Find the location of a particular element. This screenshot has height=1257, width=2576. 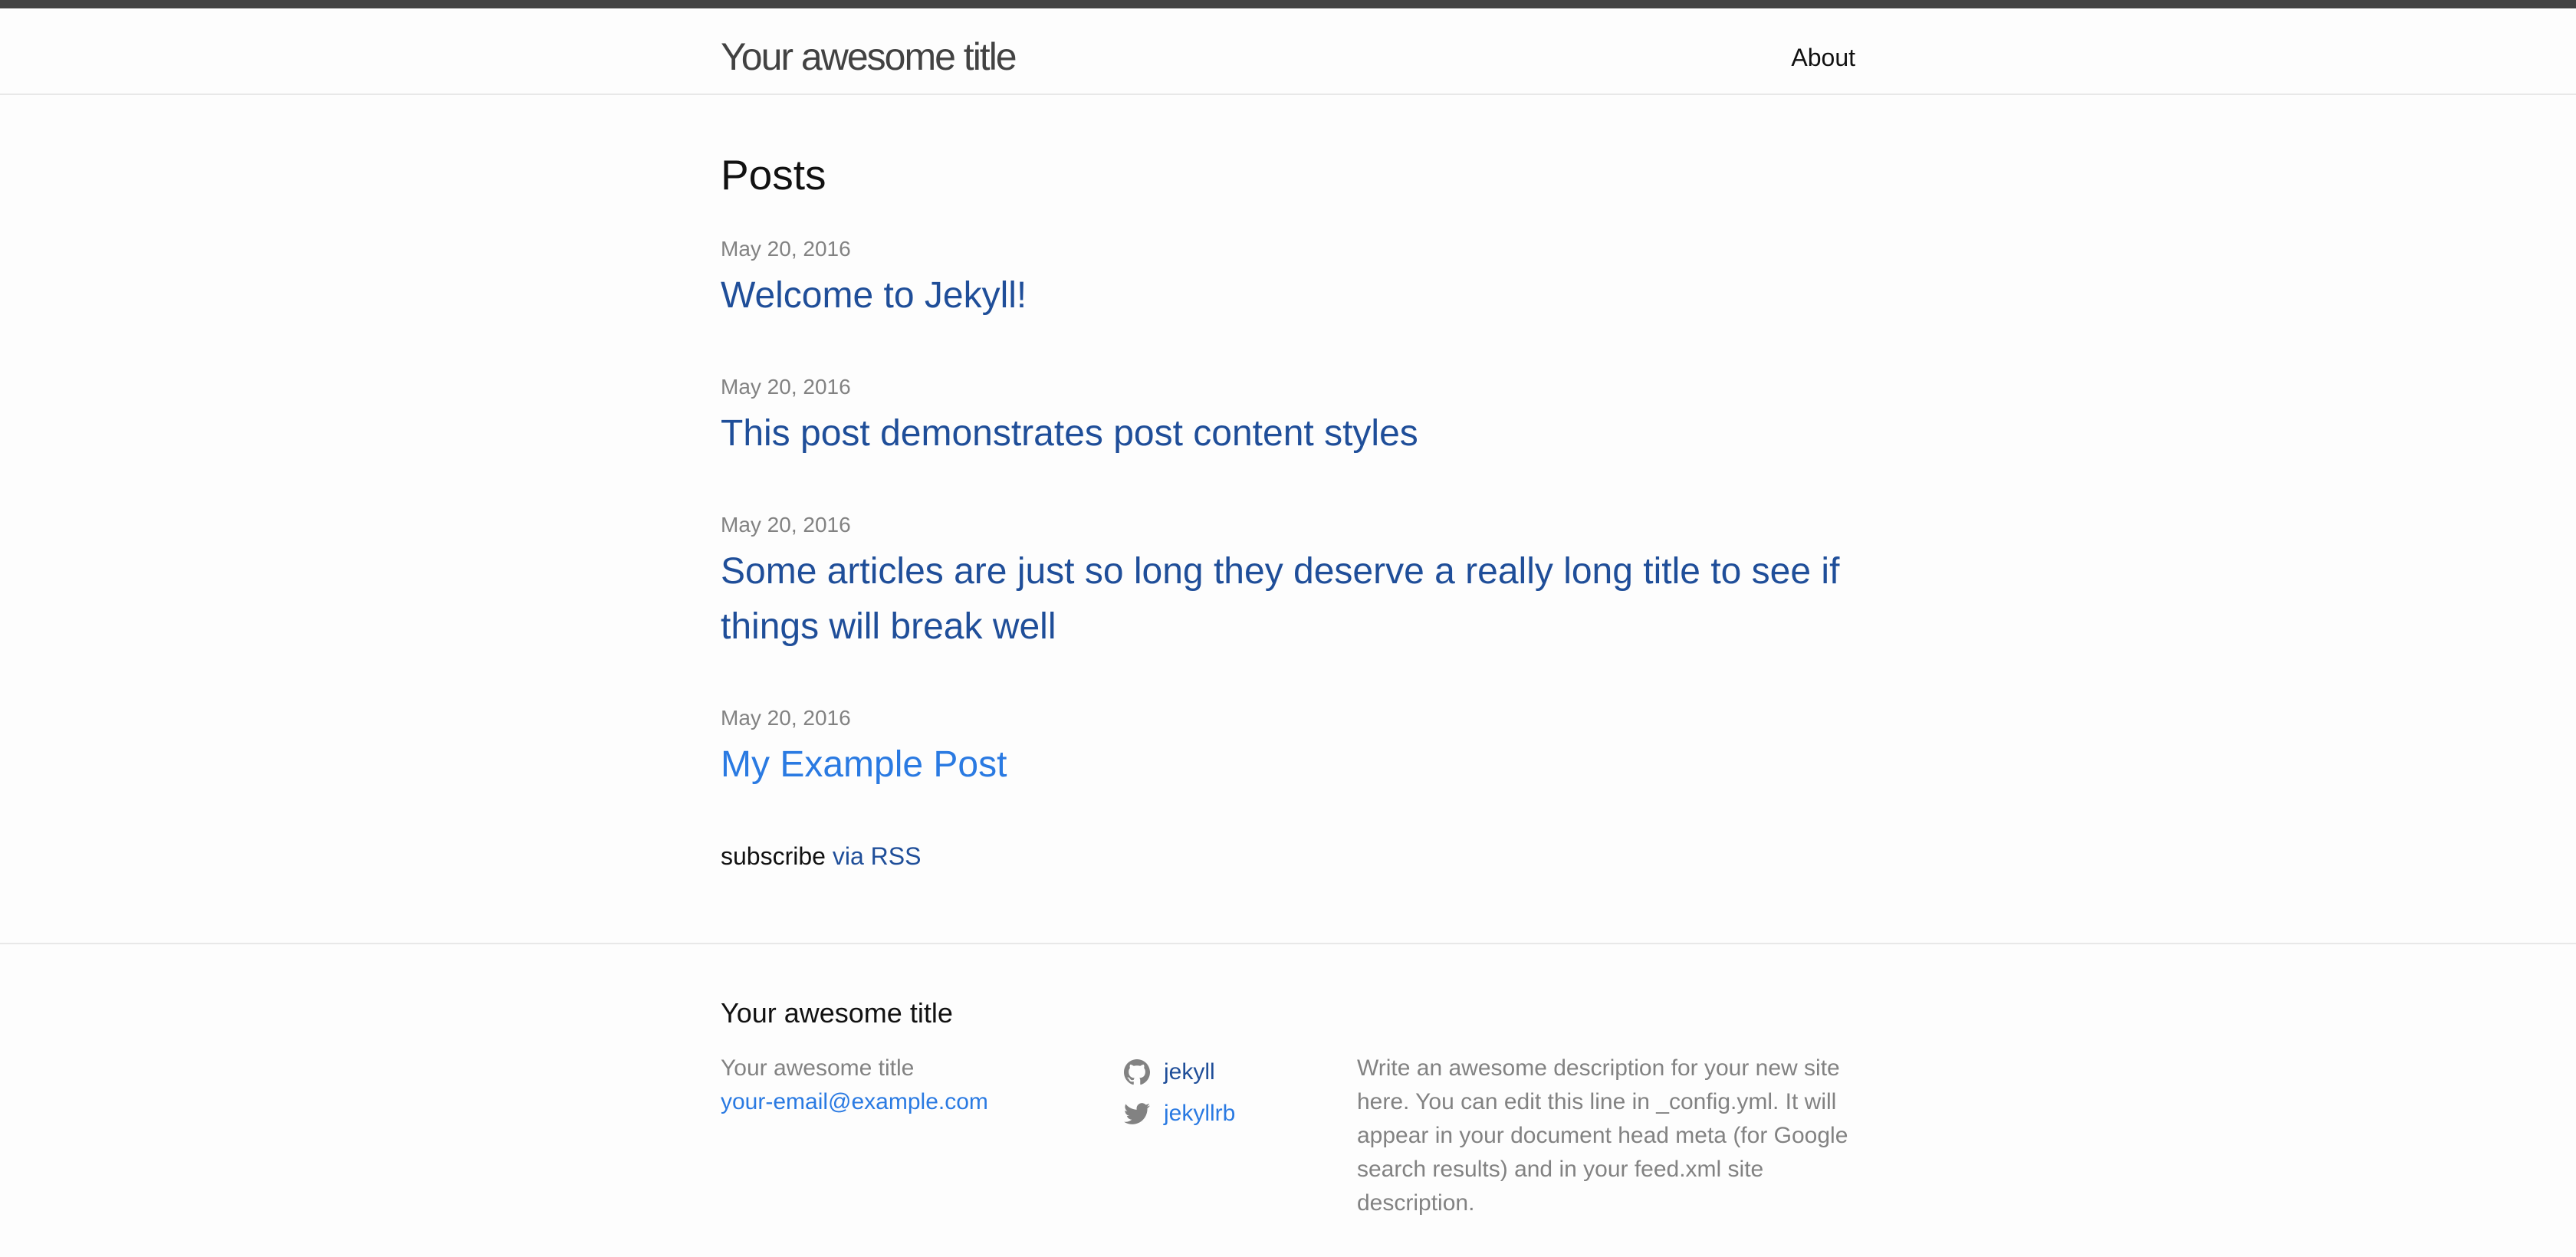

twitter-icon is located at coordinates (1137, 1113).